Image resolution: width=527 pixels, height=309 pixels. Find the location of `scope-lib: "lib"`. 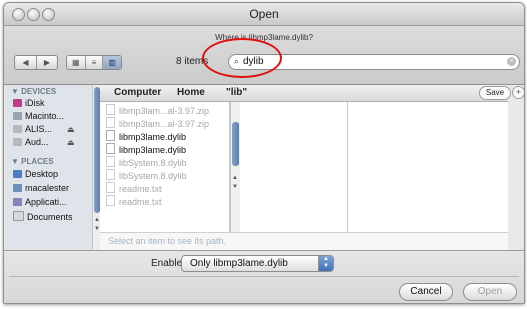

scope-lib: "lib" is located at coordinates (236, 92).